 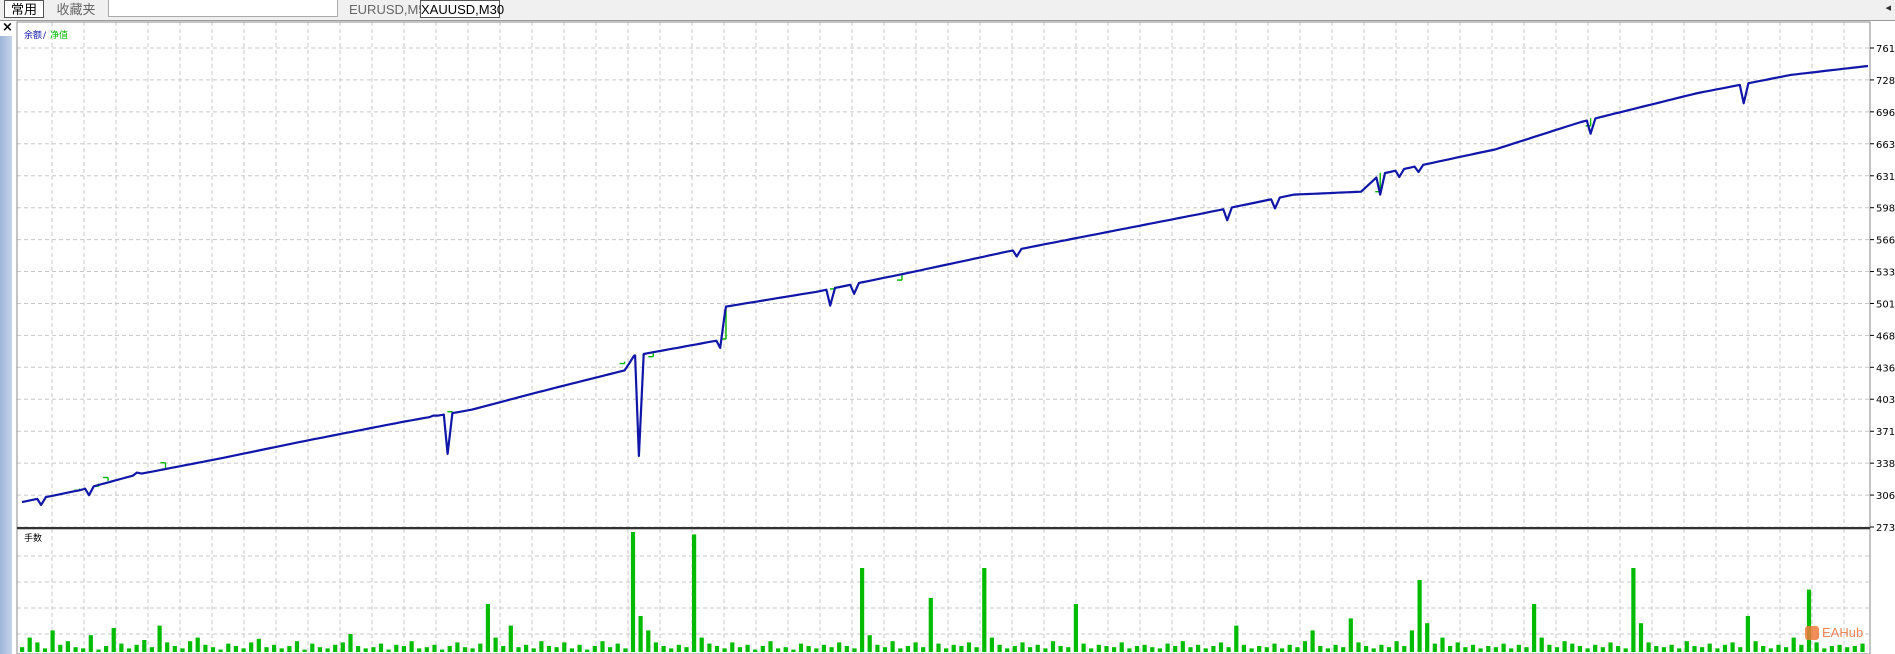 I want to click on y-tick-label: 5987, so click(x=1885, y=209).